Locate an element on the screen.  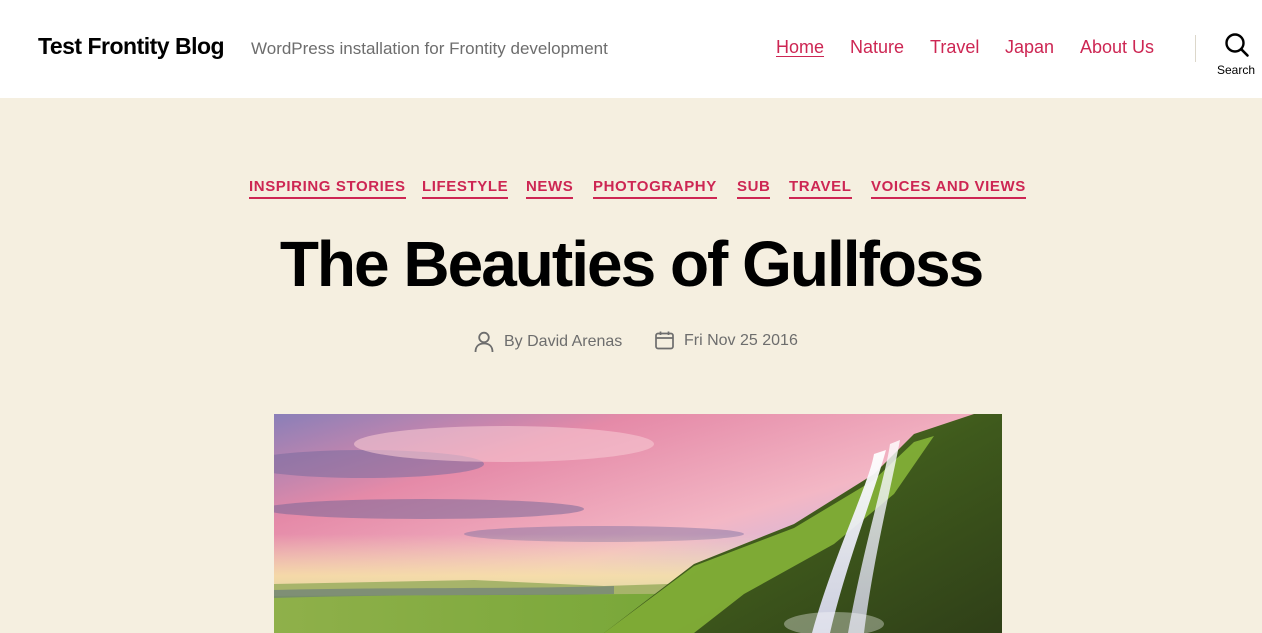
category-photography: PHOTOGRAPHY is located at coordinates (655, 188).